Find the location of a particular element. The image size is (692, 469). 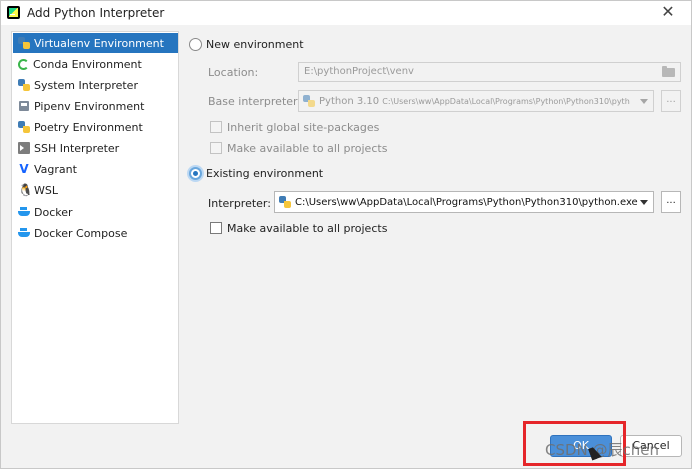

sidebar-item-ssh: SSH Interpreter is located at coordinates (95, 148).